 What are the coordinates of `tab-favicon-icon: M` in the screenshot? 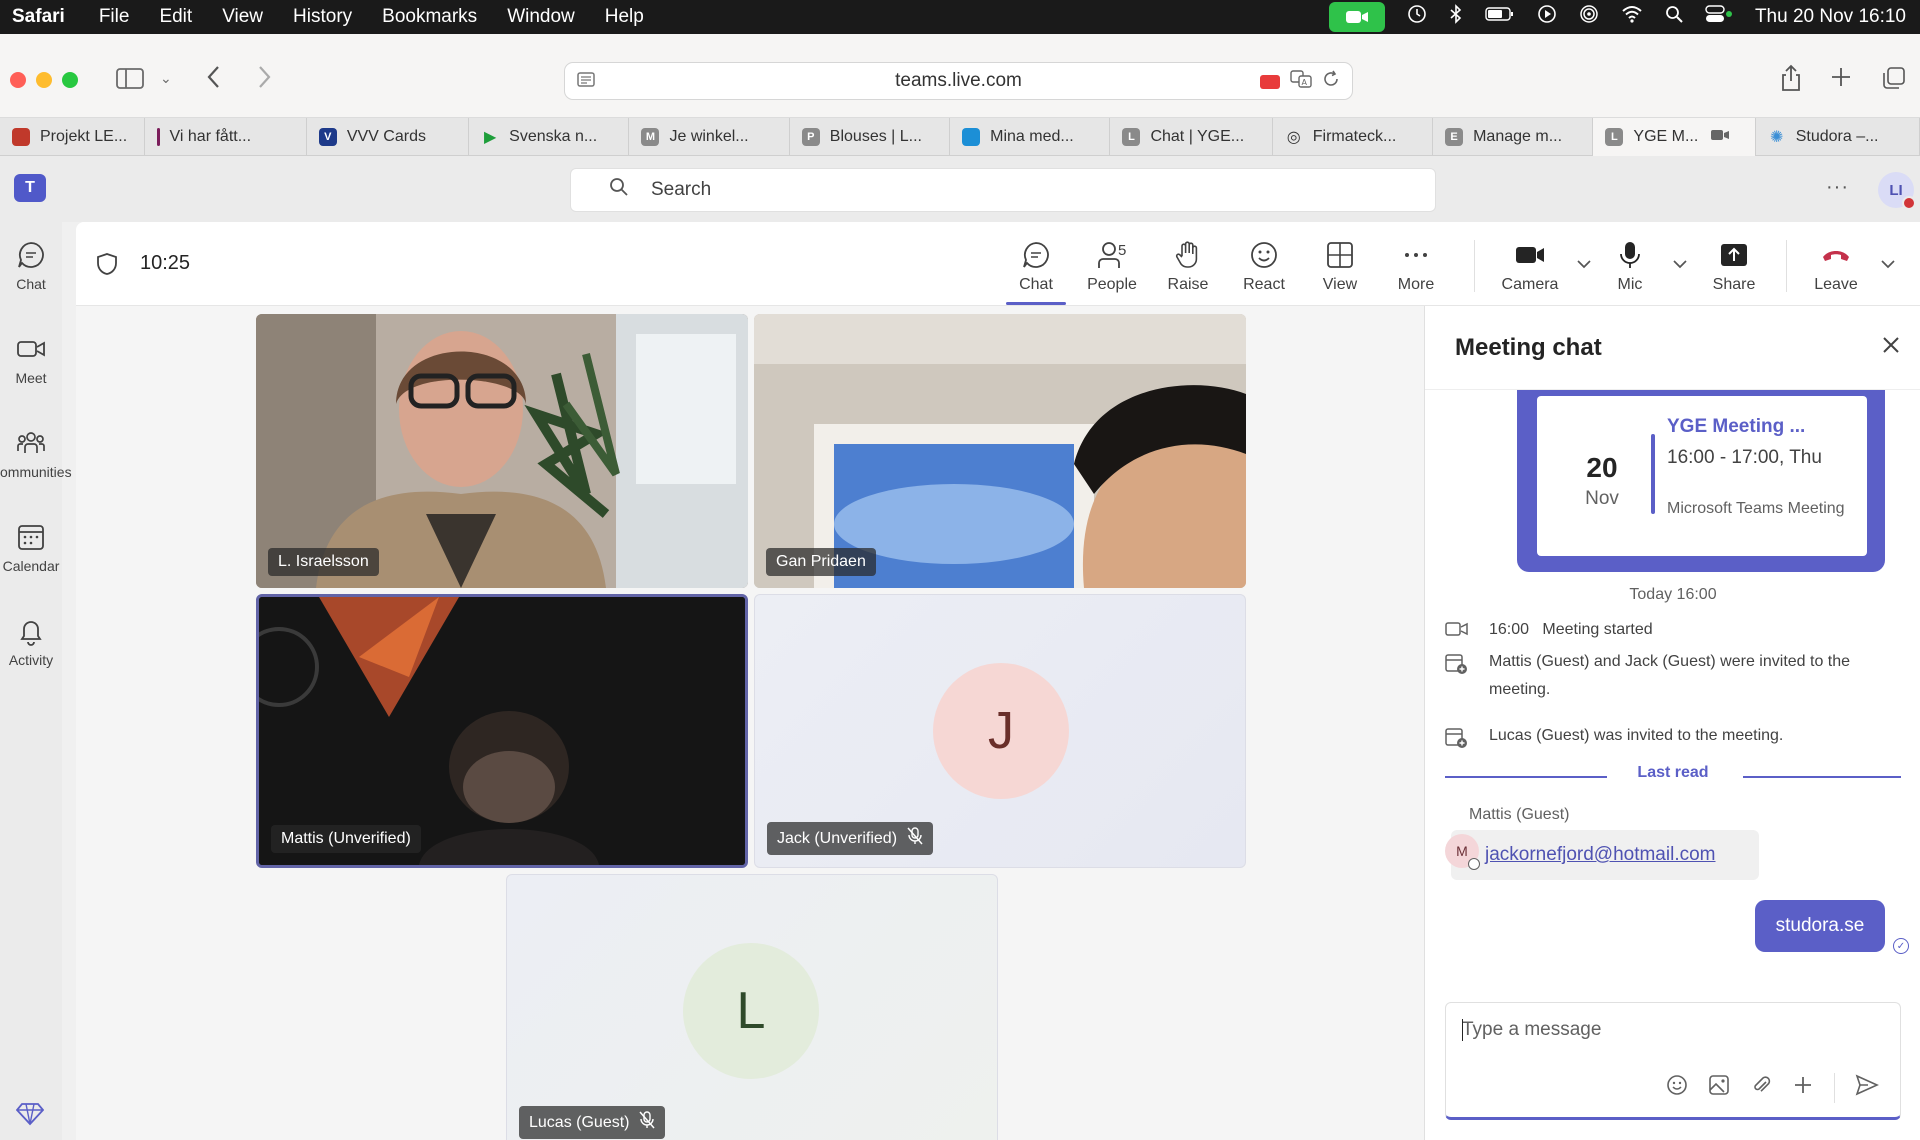 It's located at (650, 137).